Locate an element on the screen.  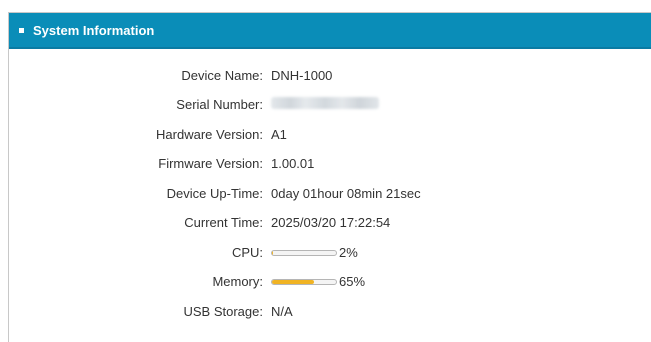
row-usb-storage: USB Storage: N/A is located at coordinates (151, 311).